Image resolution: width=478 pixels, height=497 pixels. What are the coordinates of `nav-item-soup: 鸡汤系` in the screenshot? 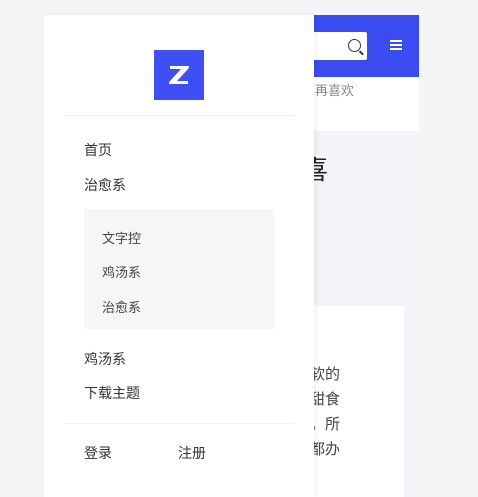 It's located at (105, 359).